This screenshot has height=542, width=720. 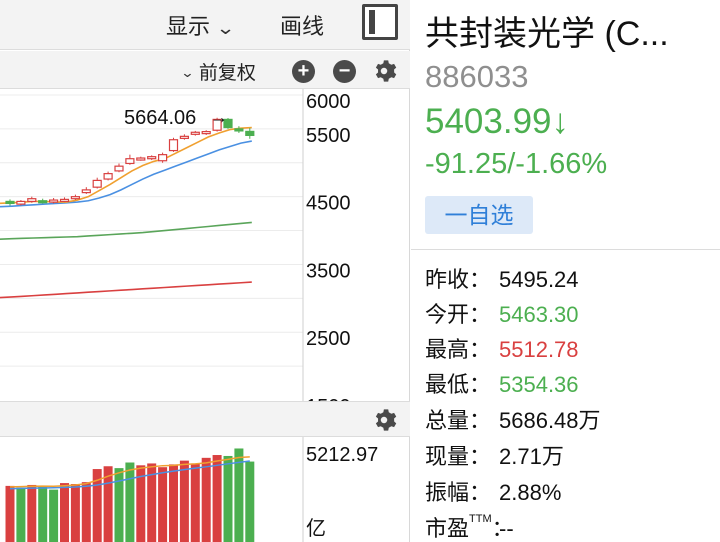 What do you see at coordinates (205, 419) in the screenshot?
I see `volume-header` at bounding box center [205, 419].